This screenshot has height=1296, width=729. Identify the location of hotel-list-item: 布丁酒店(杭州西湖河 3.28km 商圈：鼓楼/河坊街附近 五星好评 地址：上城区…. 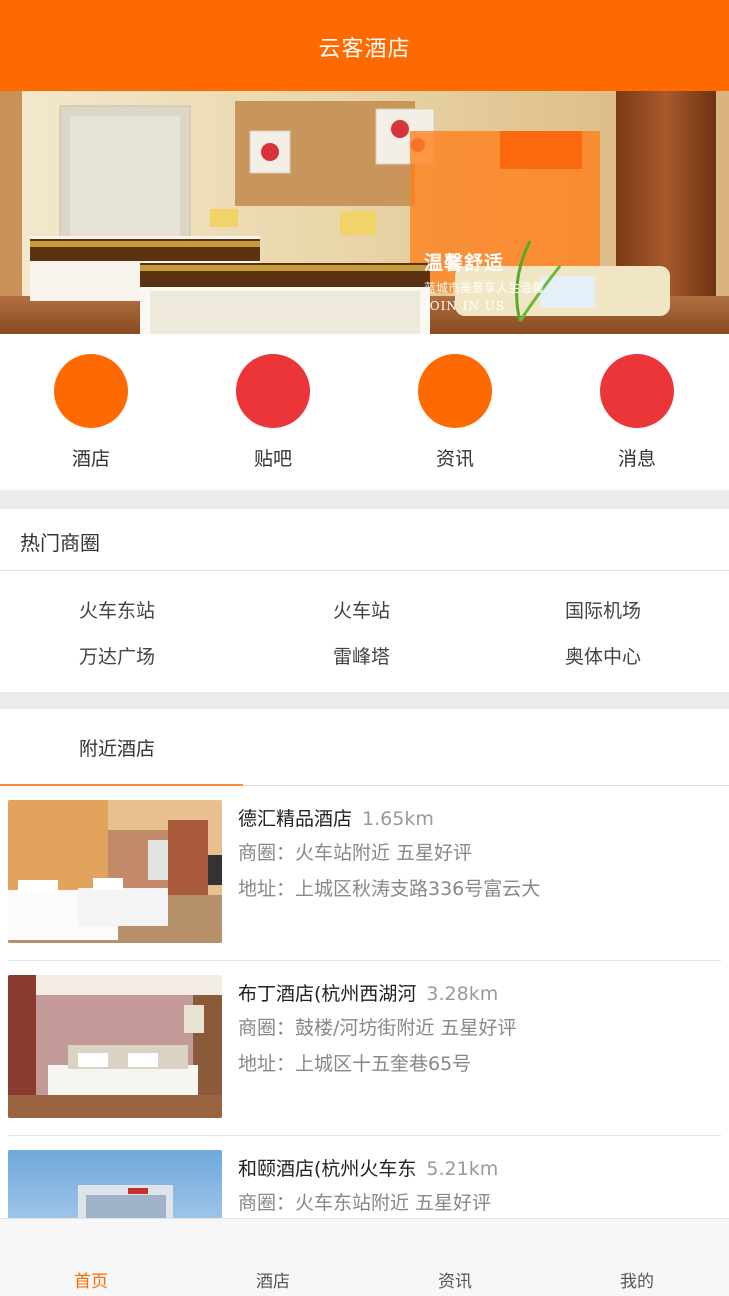
(364, 1048).